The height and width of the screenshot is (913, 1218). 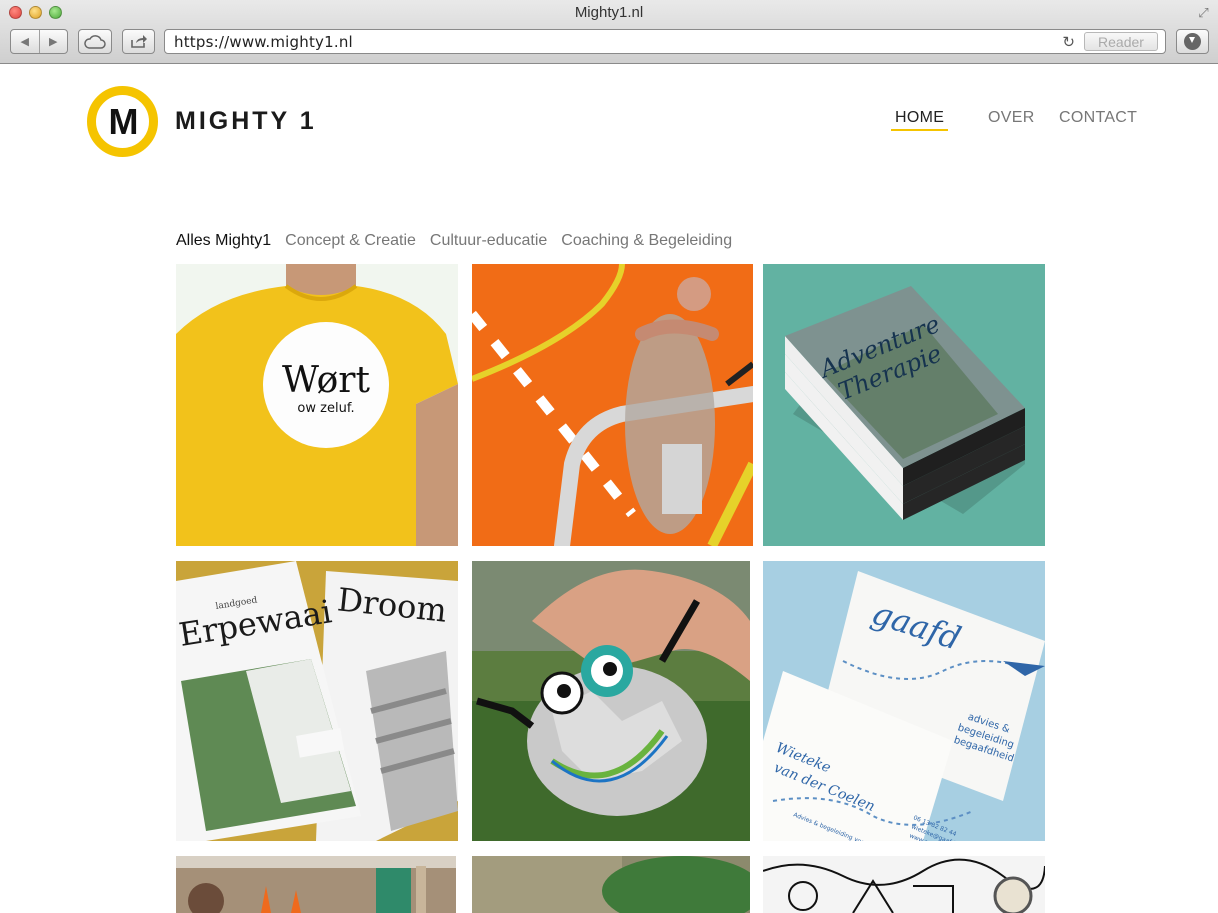 I want to click on back-button: ◀, so click(x=25, y=41).